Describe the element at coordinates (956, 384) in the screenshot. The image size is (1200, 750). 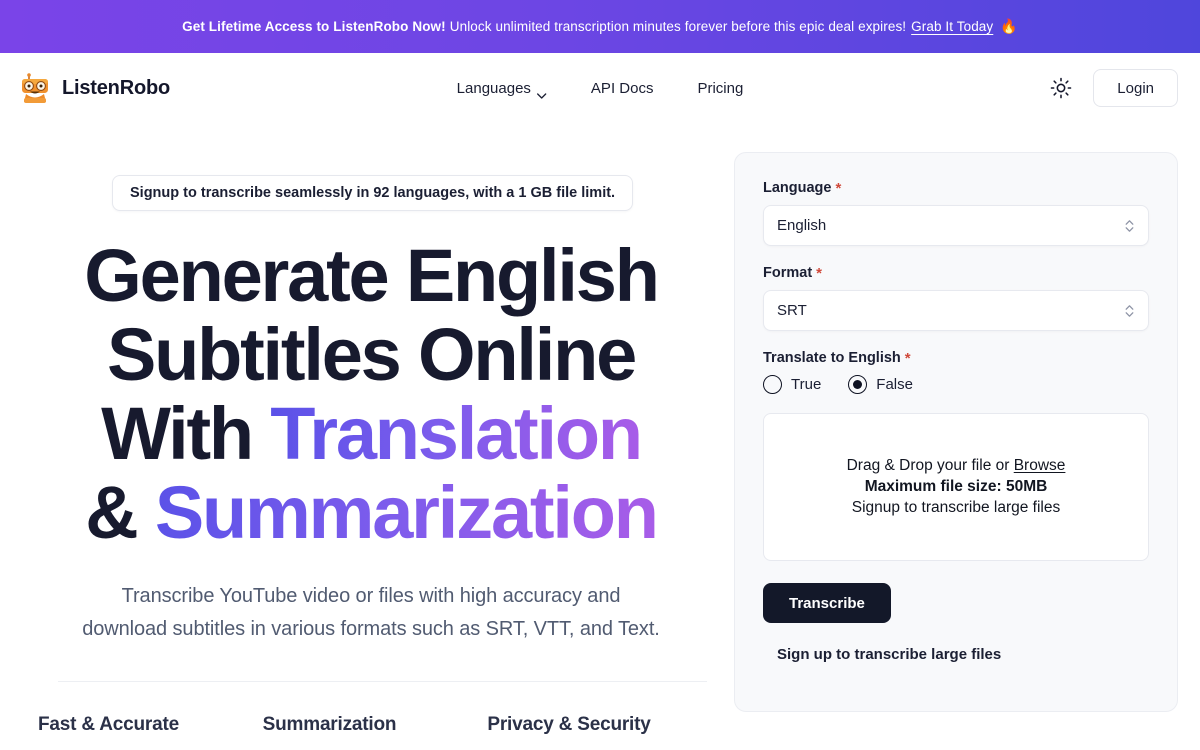
I see `translate-radio-group: True False` at that location.